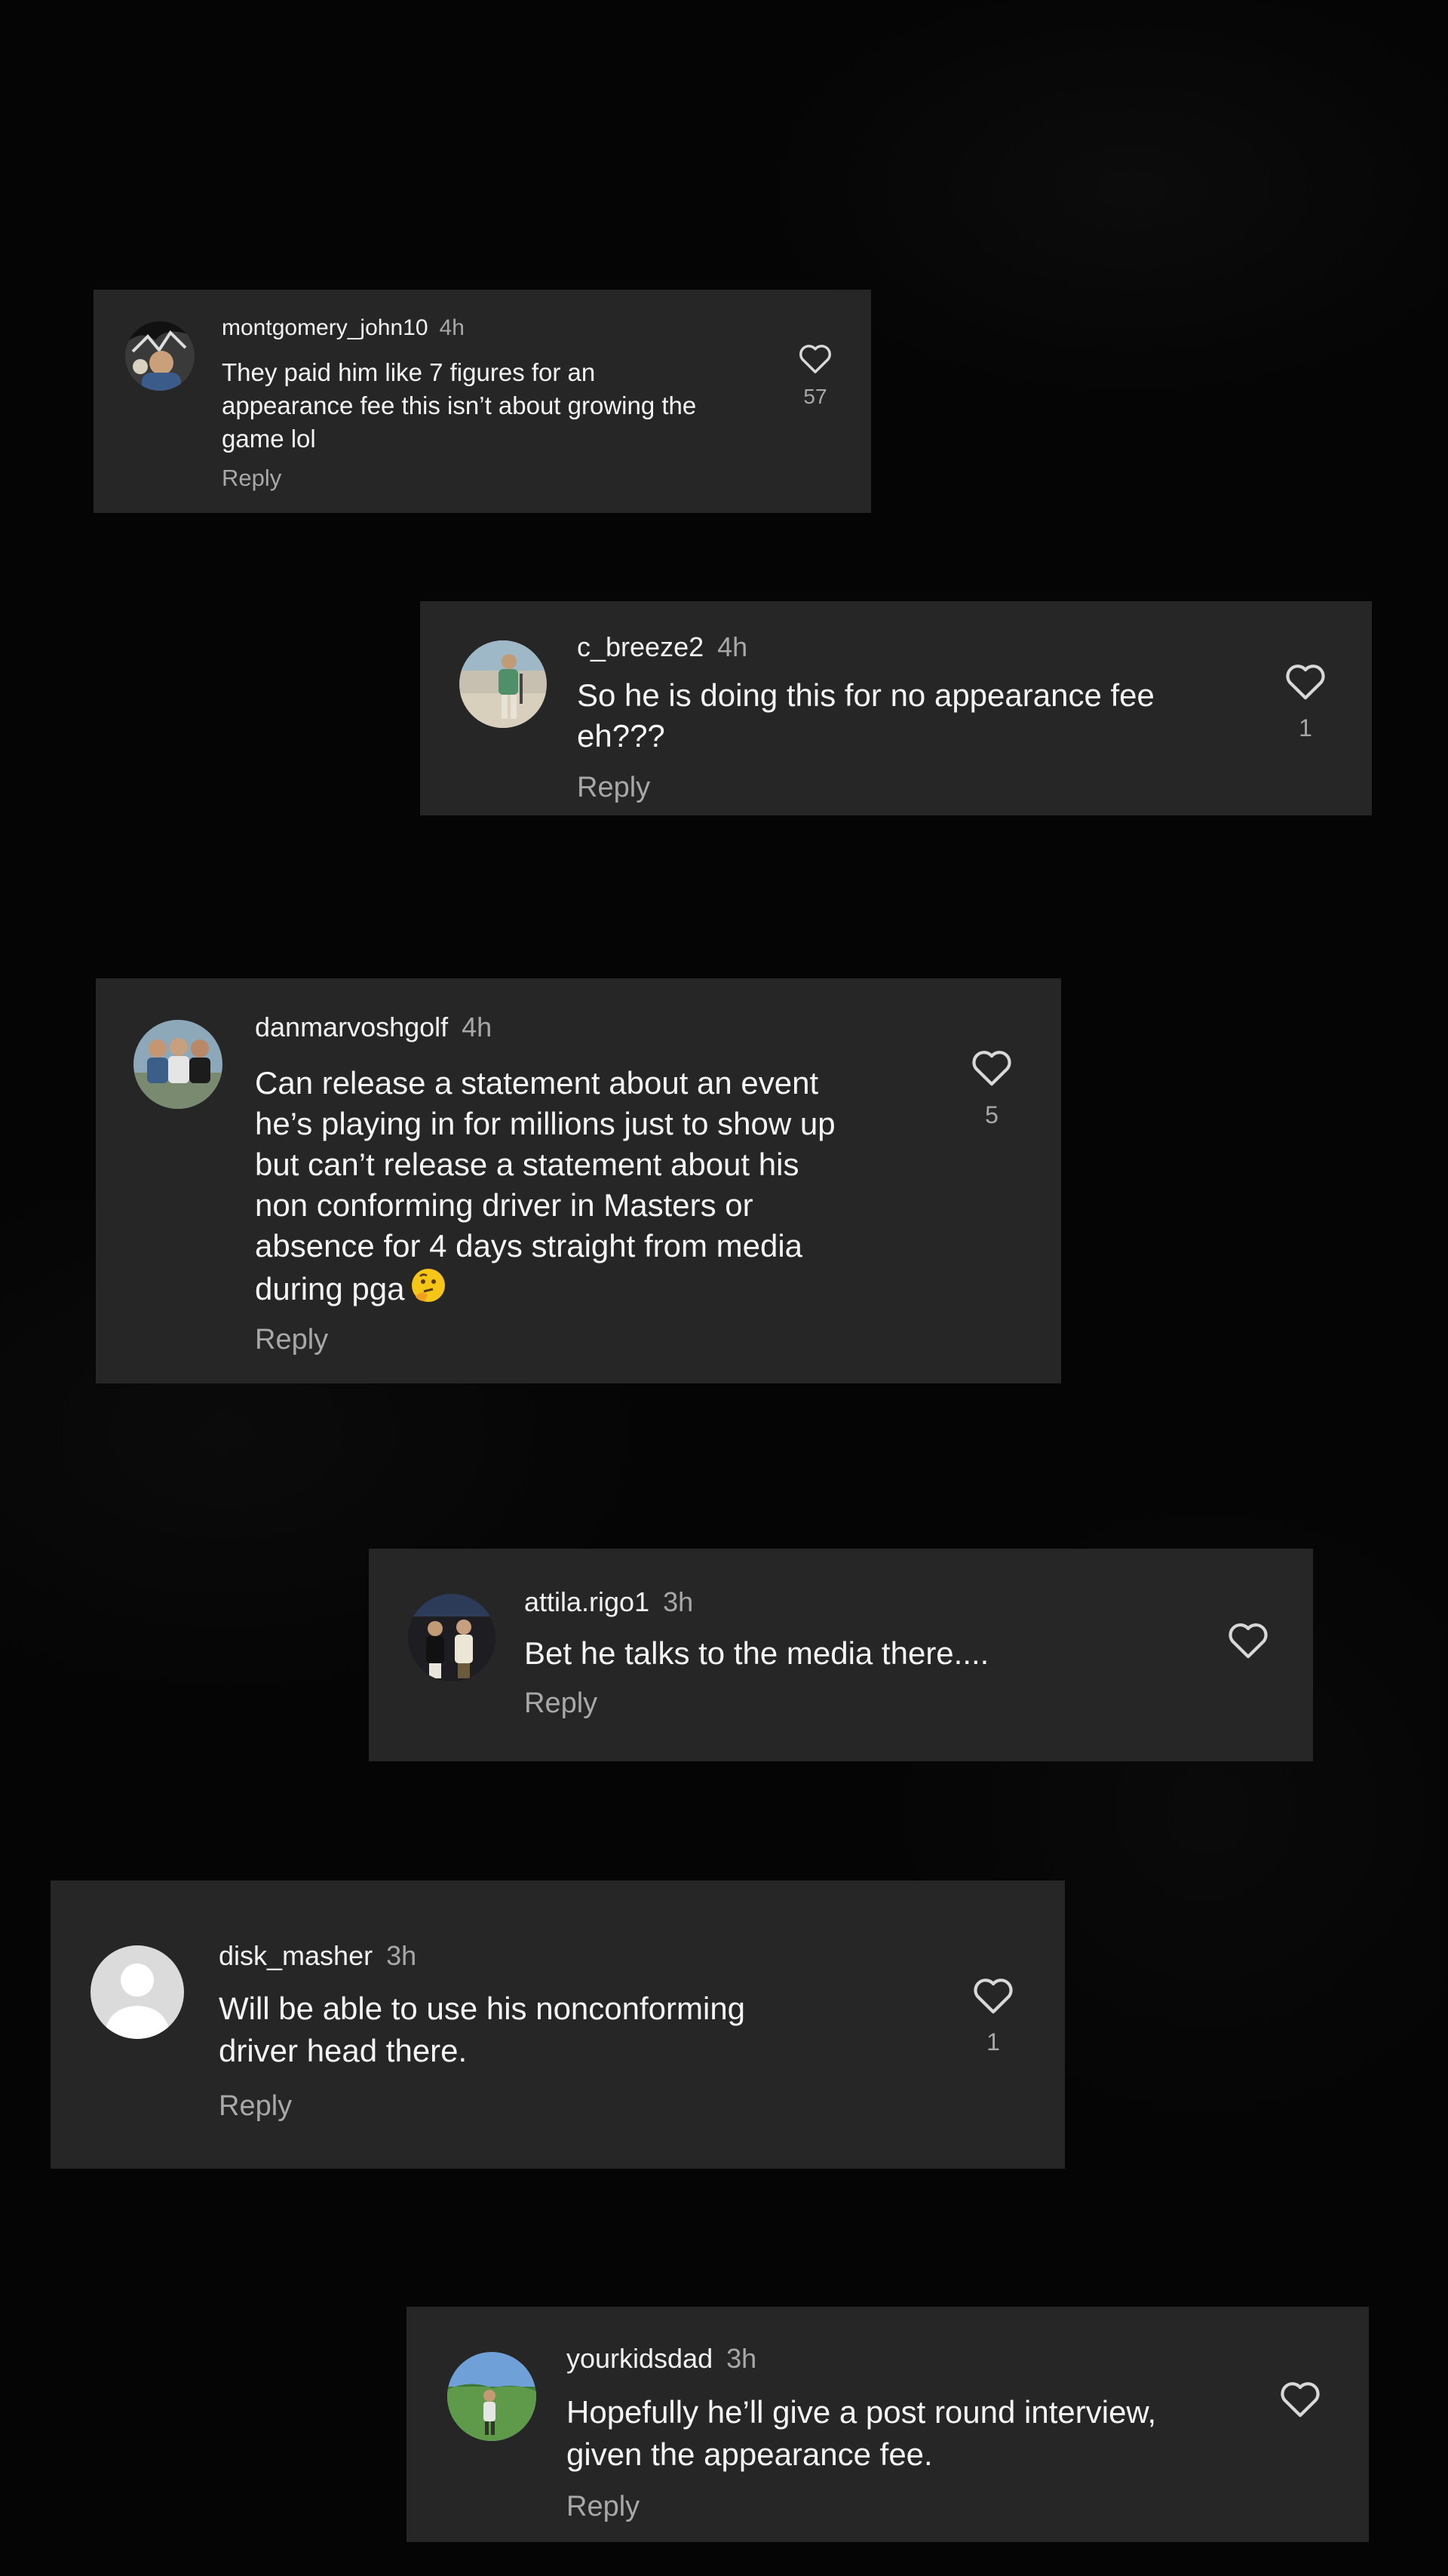  I want to click on default-avatar-icon, so click(137, 1992).